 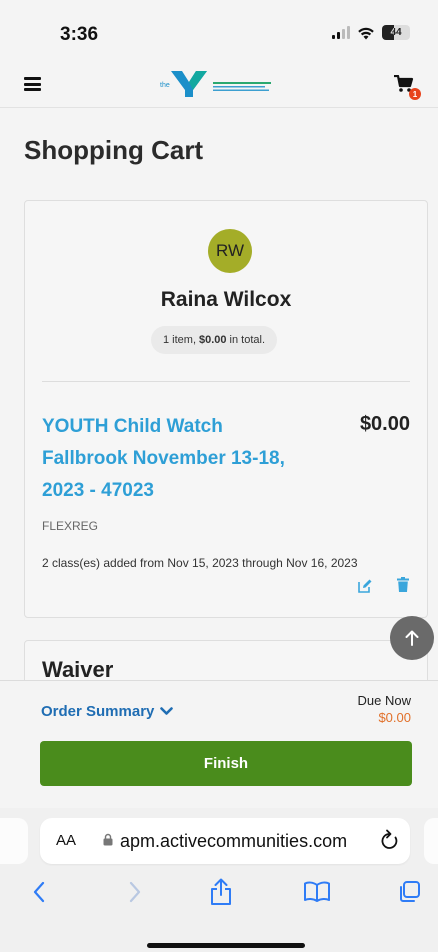 What do you see at coordinates (226, 763) in the screenshot?
I see `finish-button: Finish` at bounding box center [226, 763].